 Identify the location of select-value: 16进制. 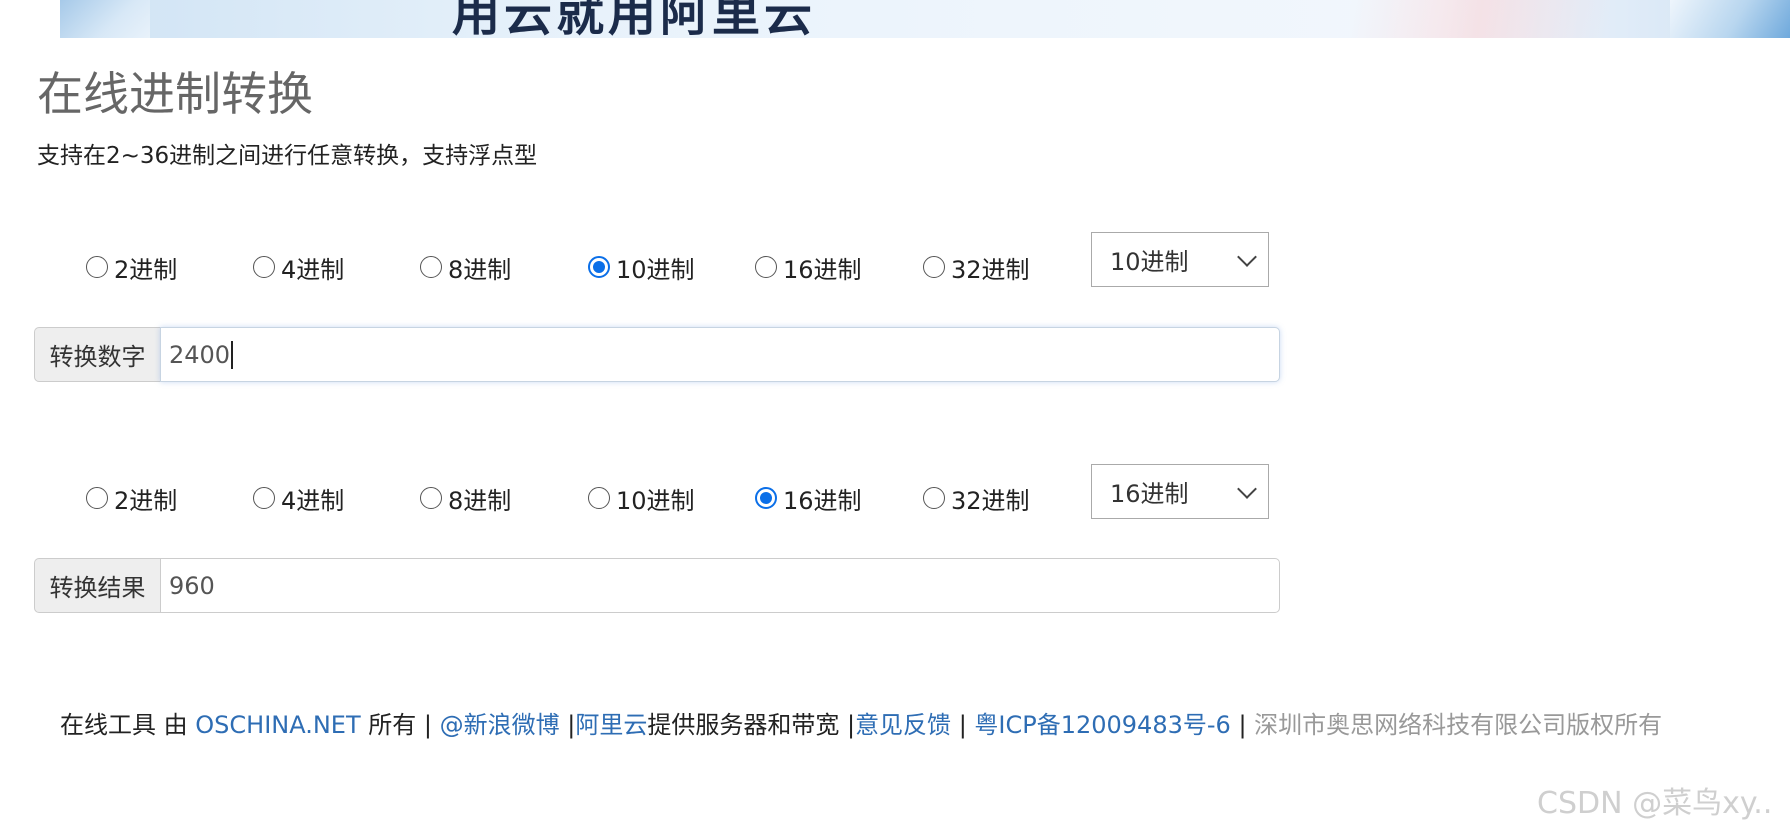
(1149, 494).